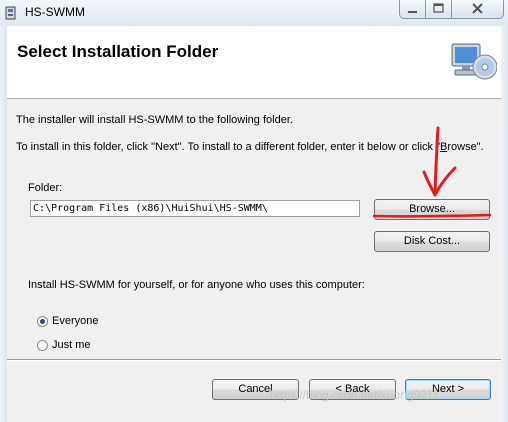 The image size is (508, 422). I want to click on close-icon, so click(477, 8).